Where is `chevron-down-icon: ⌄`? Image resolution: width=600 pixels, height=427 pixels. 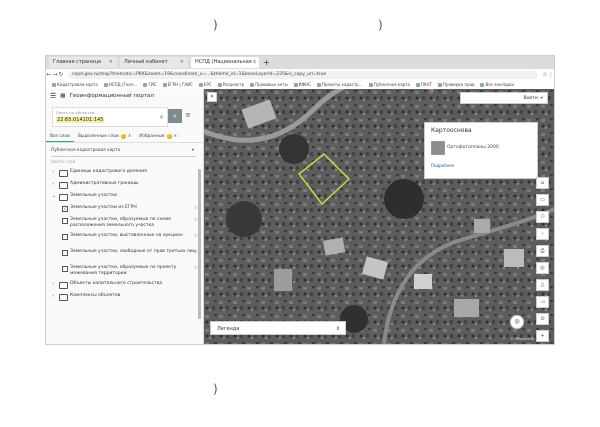 chevron-down-icon: ⌄ is located at coordinates (54, 196).